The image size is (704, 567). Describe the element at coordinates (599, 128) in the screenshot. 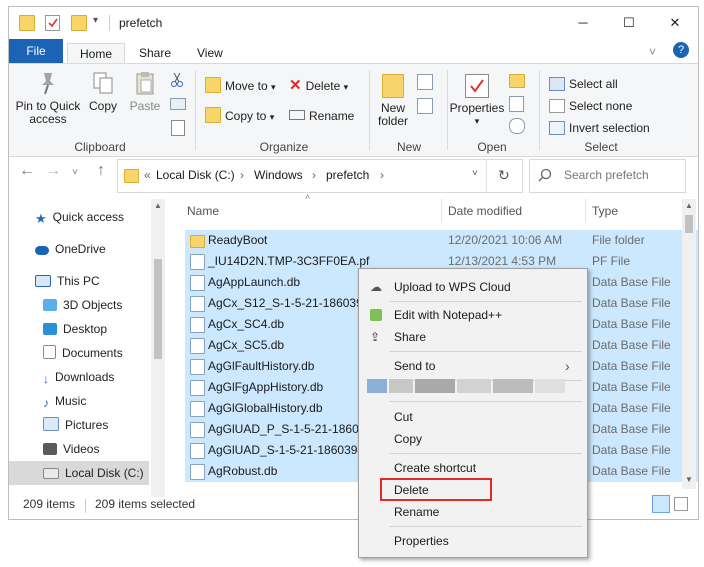

I see `invert-selection-button: Invert selection` at that location.